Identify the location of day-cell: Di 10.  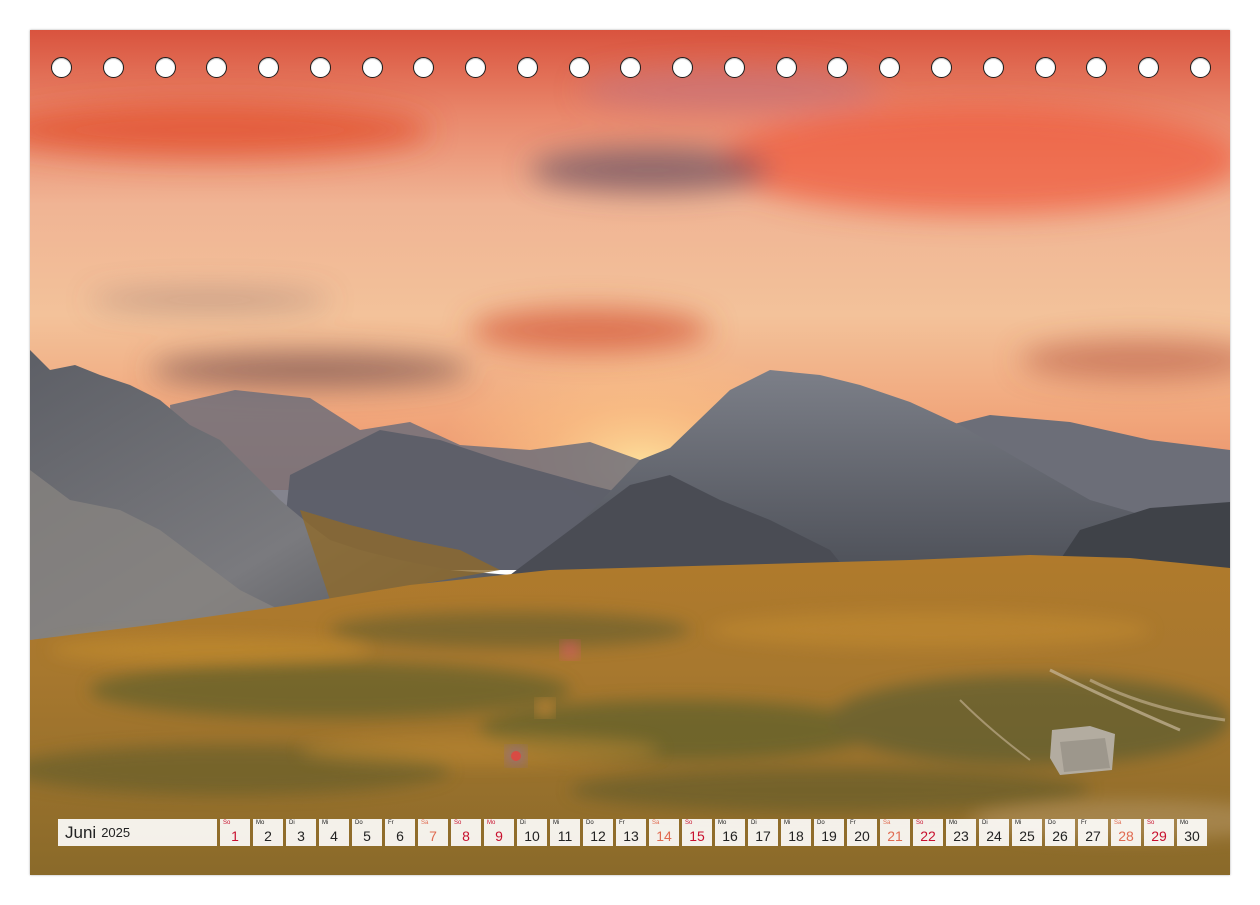
(532, 832).